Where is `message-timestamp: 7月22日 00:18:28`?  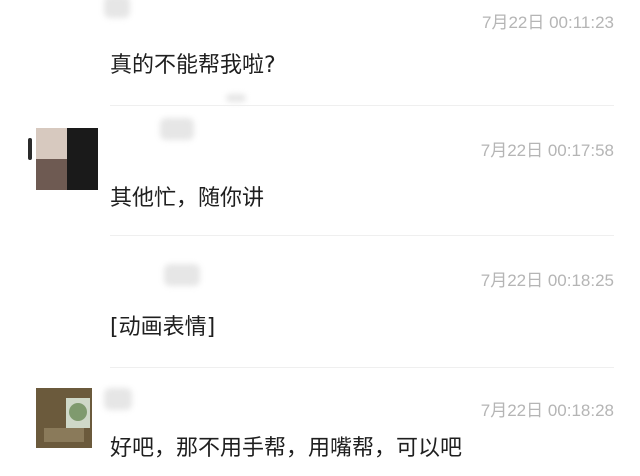 message-timestamp: 7月22日 00:18:28 is located at coordinates (547, 410).